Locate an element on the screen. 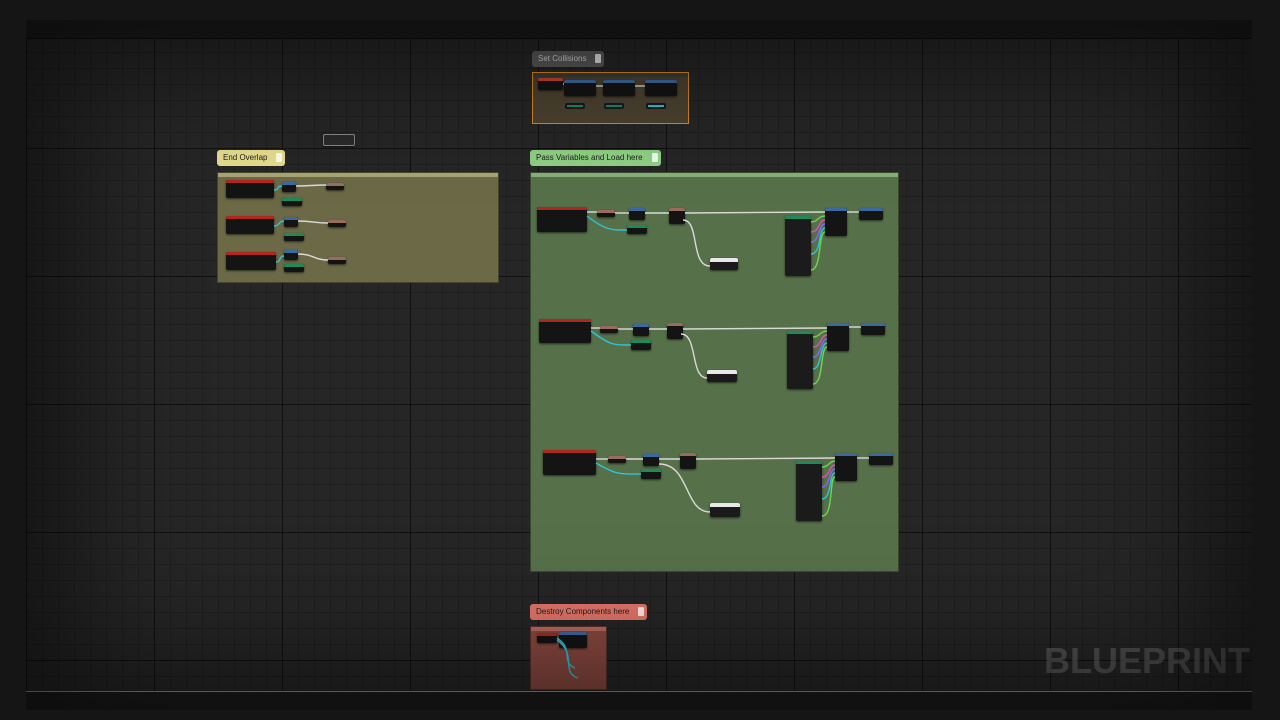 This screenshot has width=1280, height=720. comment-title-set-collisions: Set Collisions is located at coordinates (568, 59).